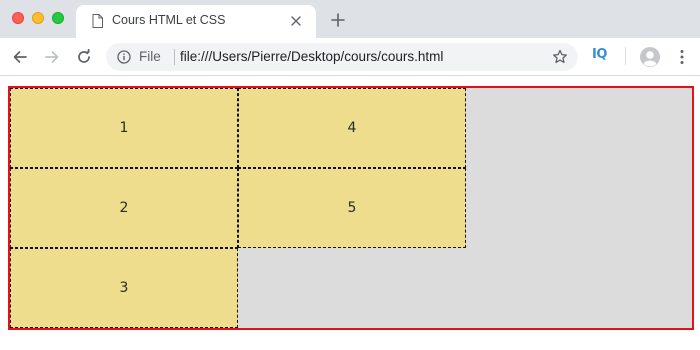 This screenshot has width=700, height=350. Describe the element at coordinates (18, 18) in the screenshot. I see `close-window-button` at that location.